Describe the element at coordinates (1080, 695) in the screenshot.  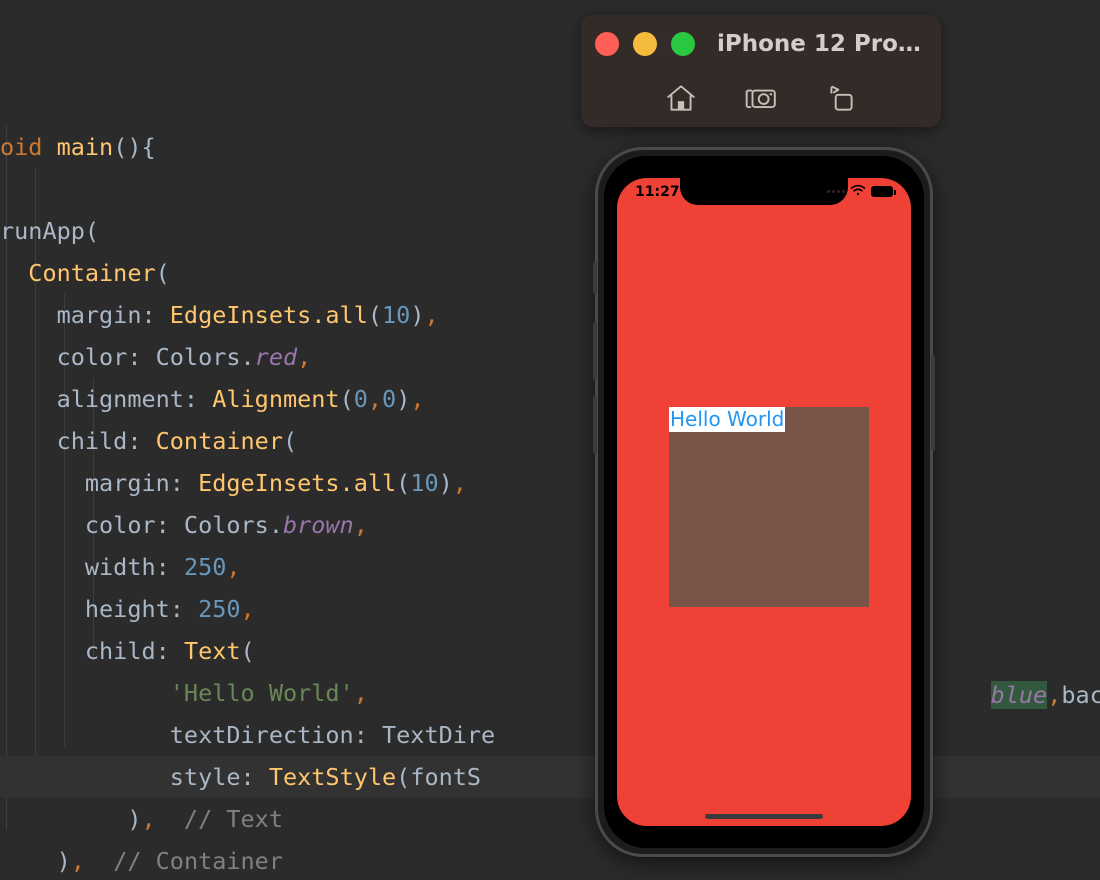
I see `code-token-backgr: backgr` at that location.